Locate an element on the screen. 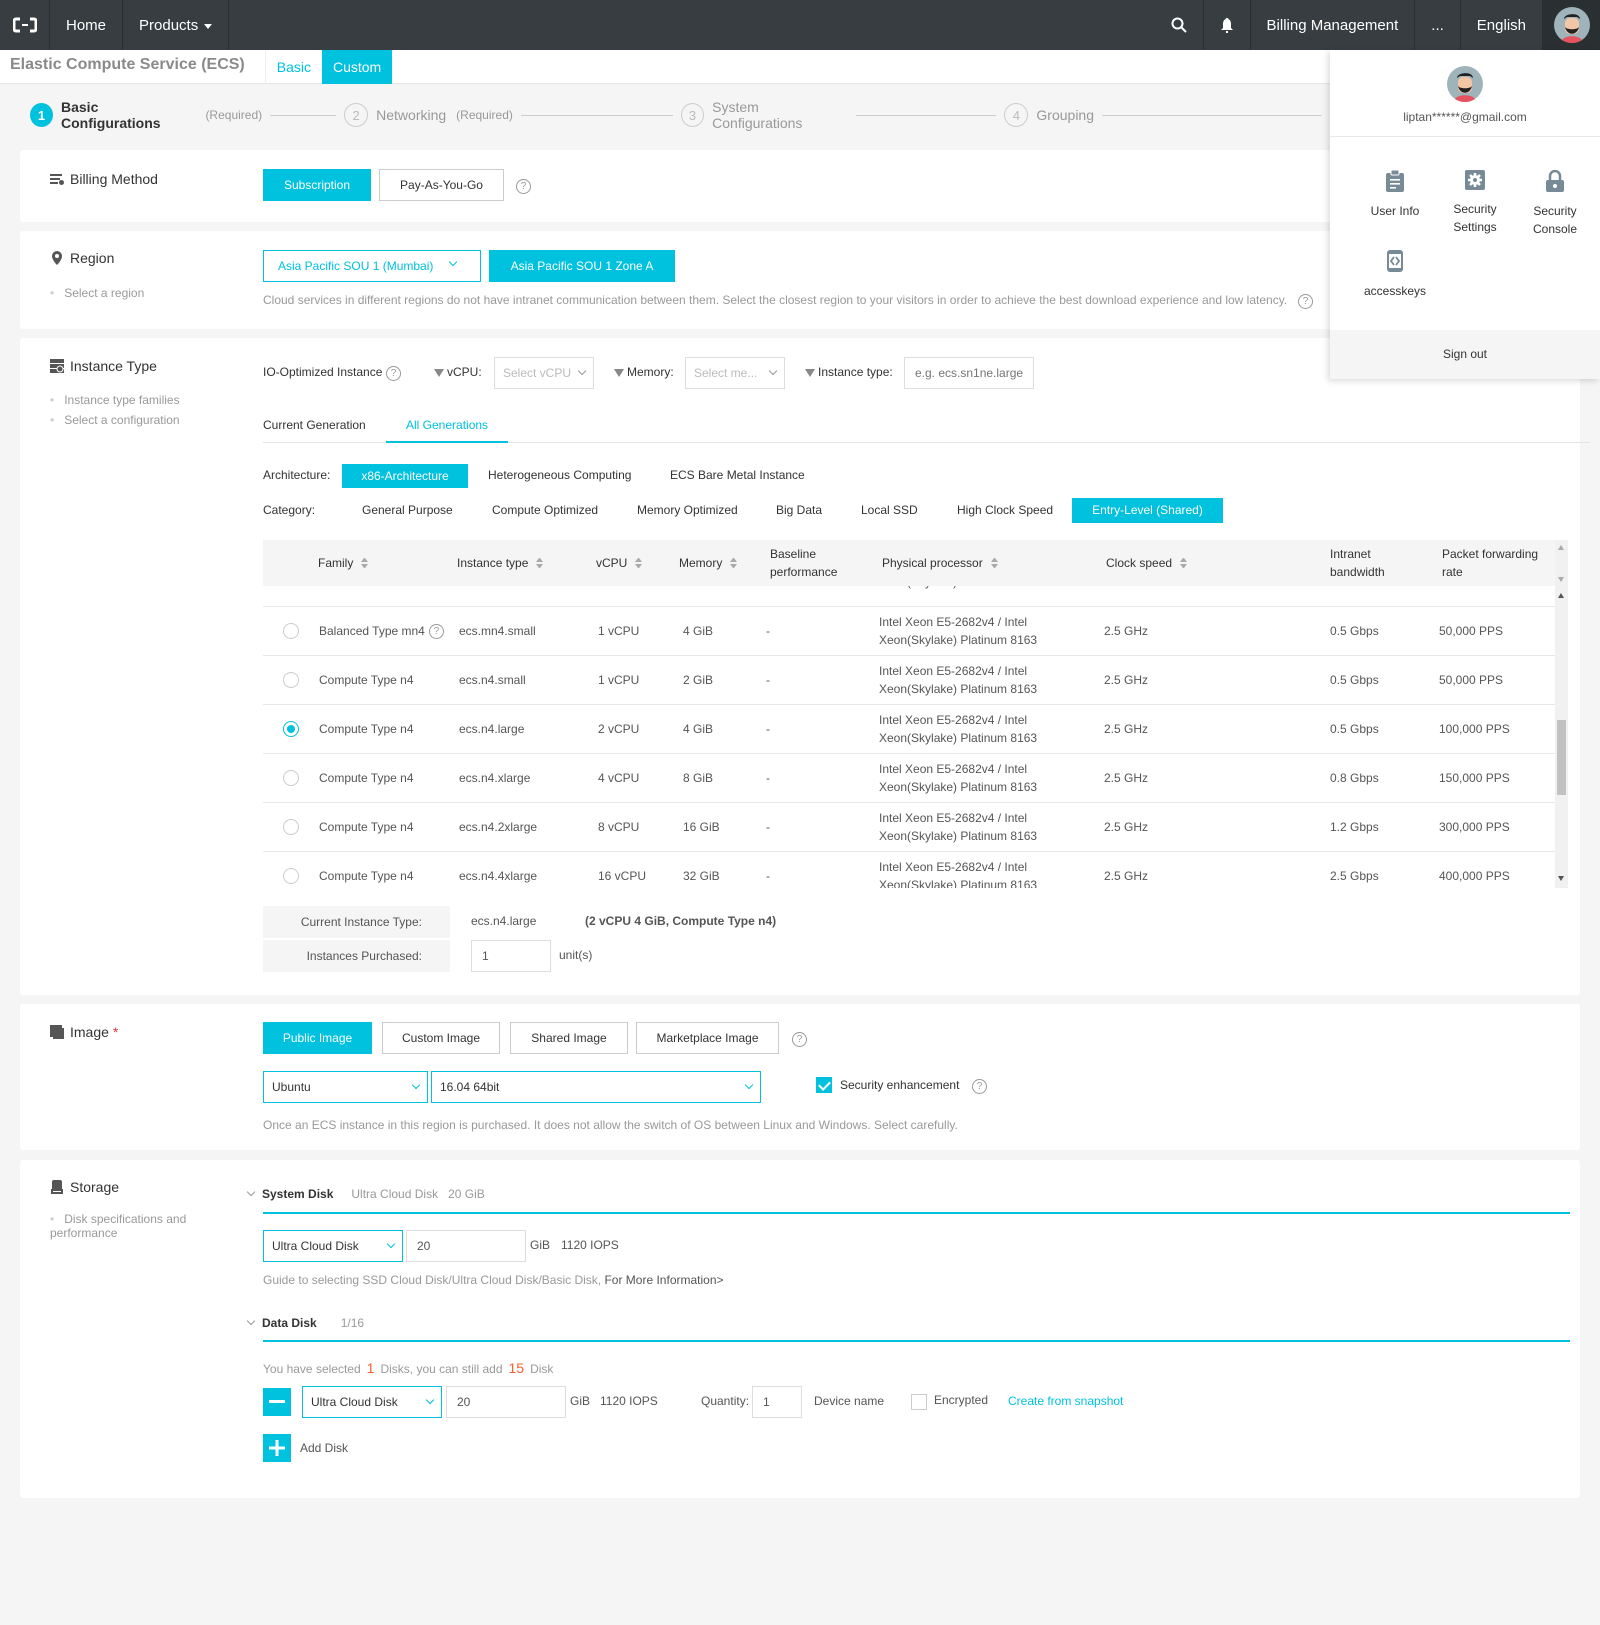  logo is located at coordinates (25, 25).